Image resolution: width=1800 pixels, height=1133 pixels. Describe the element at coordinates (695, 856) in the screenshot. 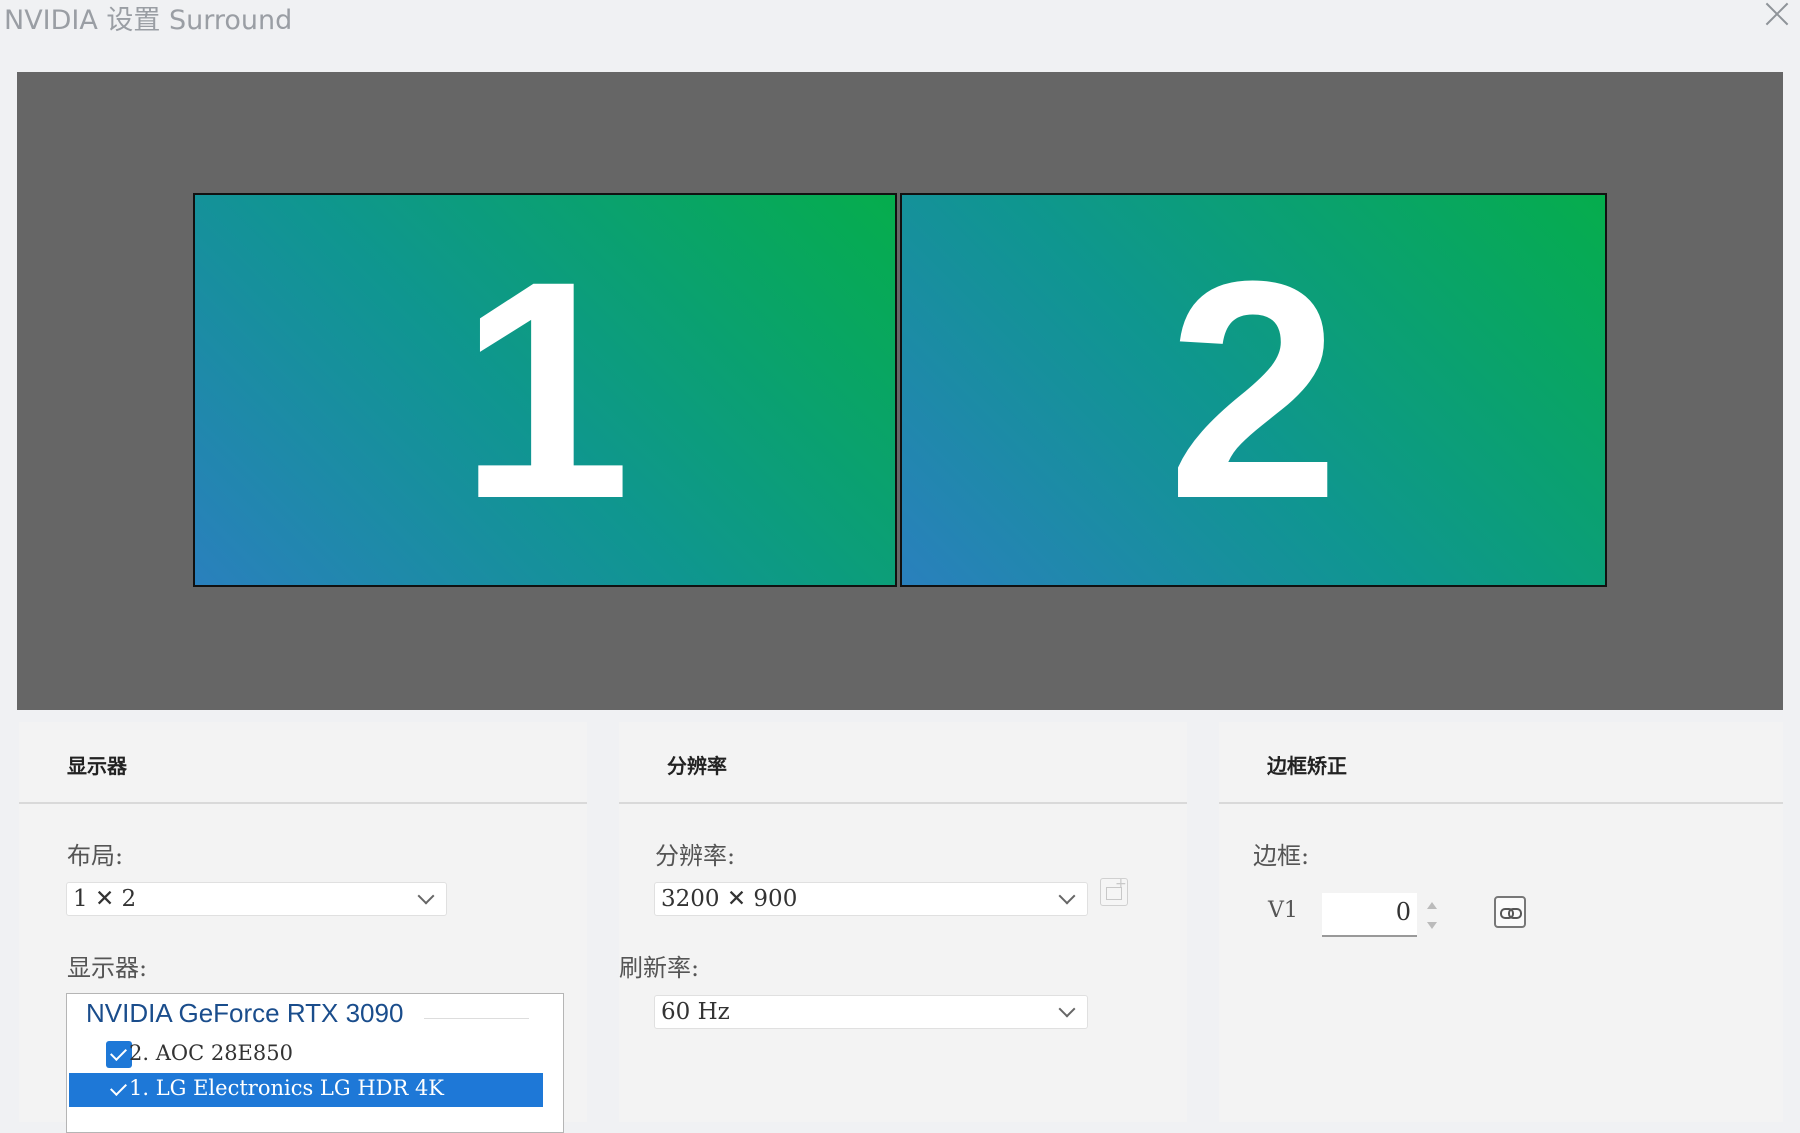

I see `resolution-label: 分辨率:` at that location.